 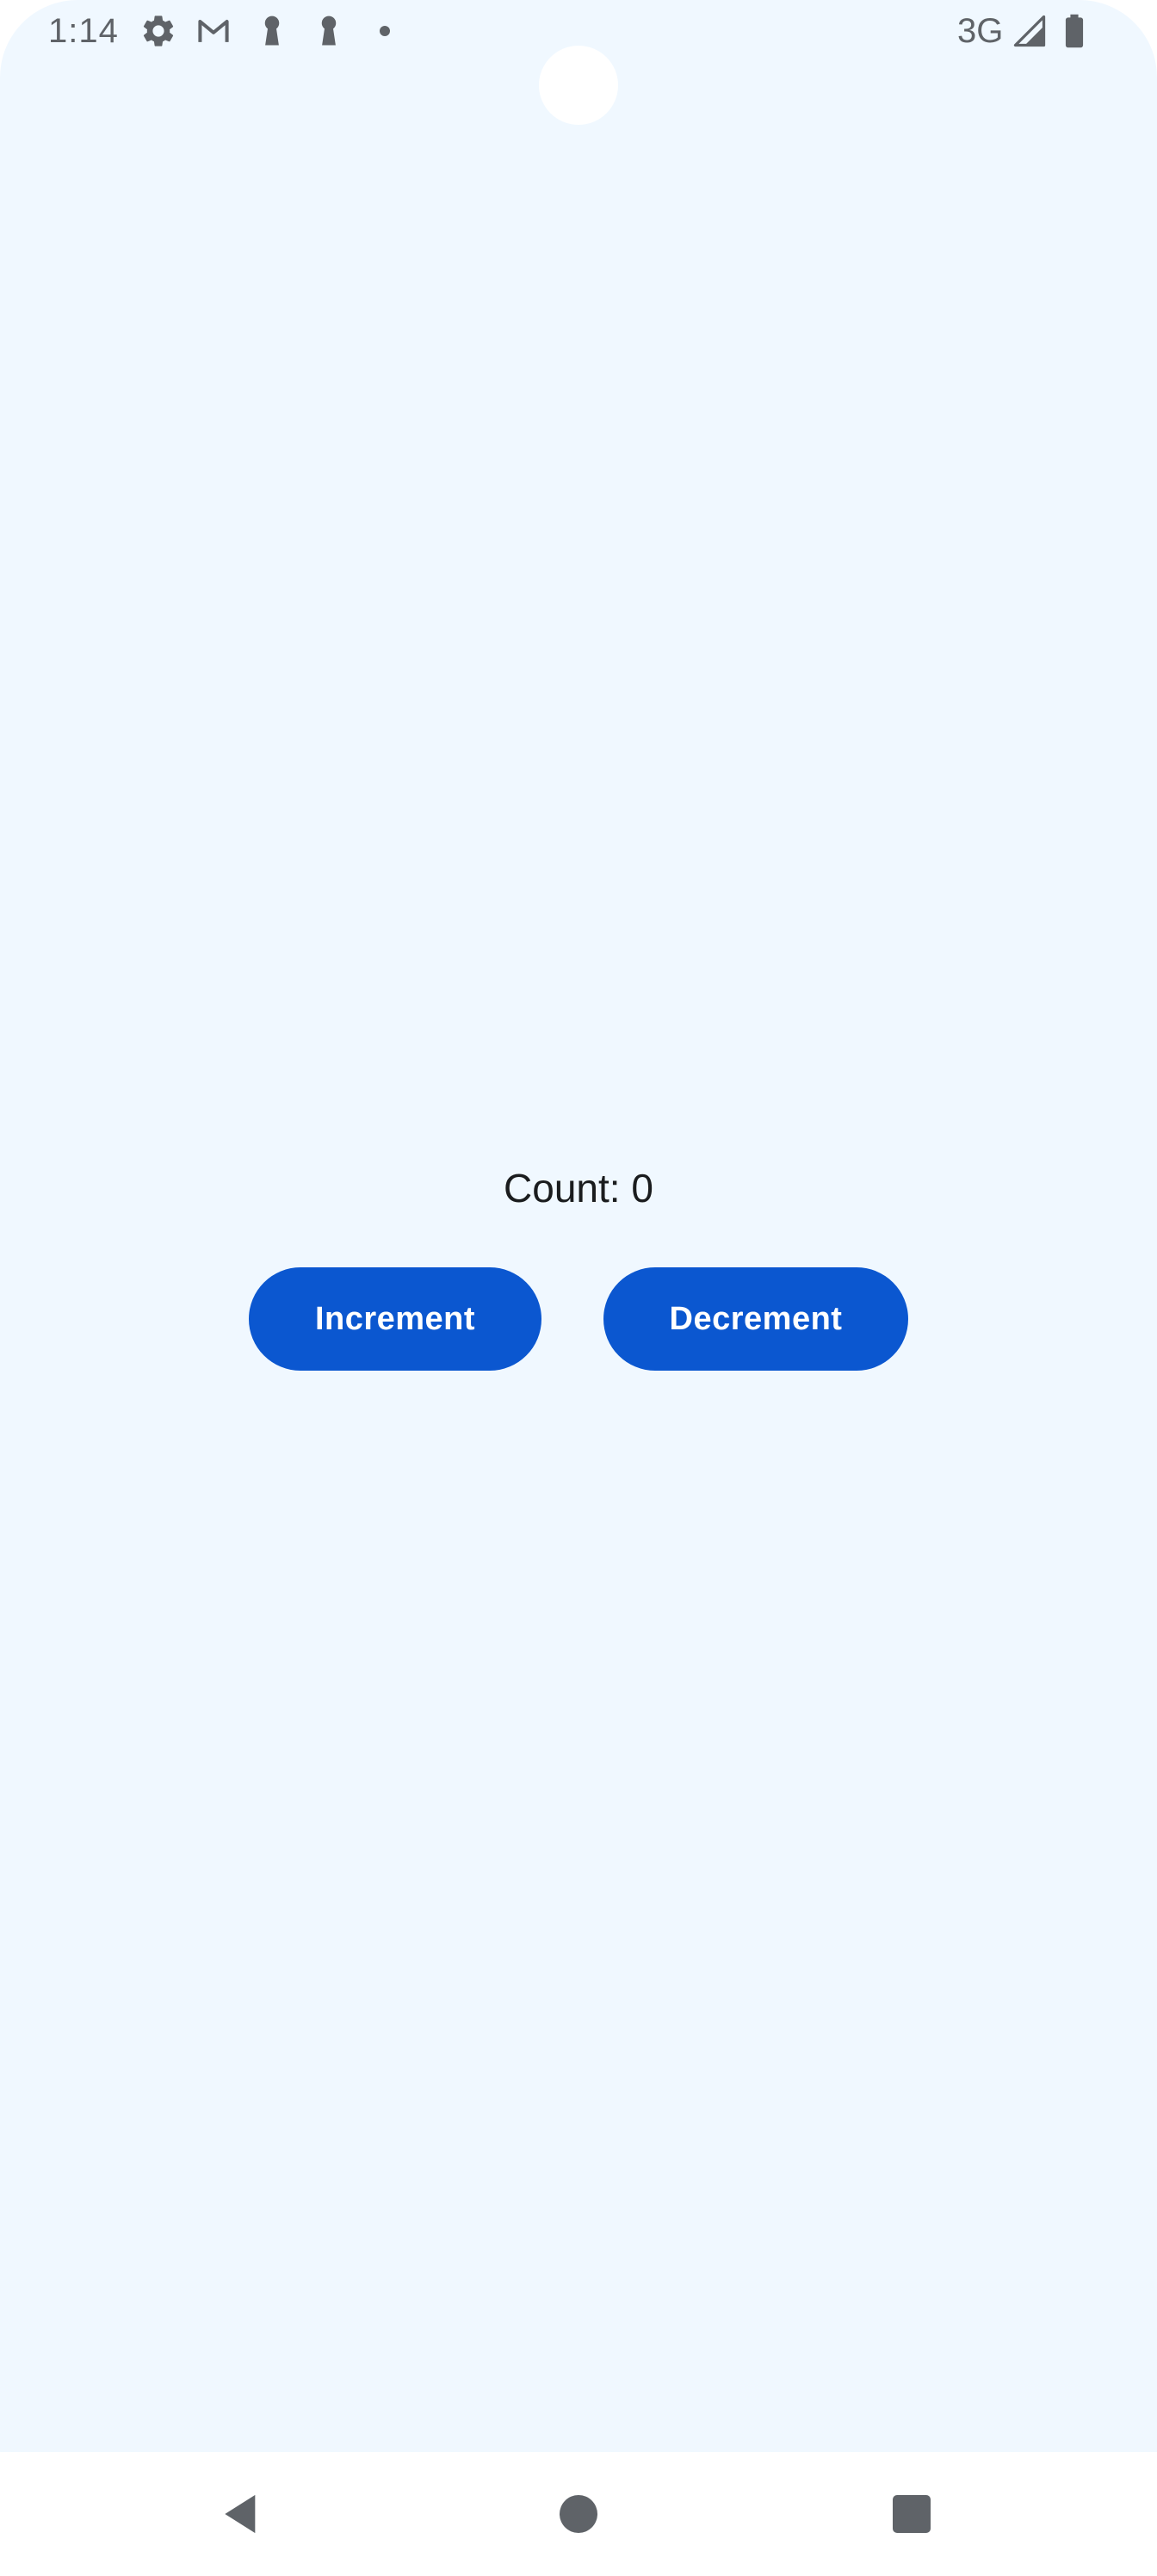 What do you see at coordinates (1074, 31) in the screenshot?
I see `battery-icon` at bounding box center [1074, 31].